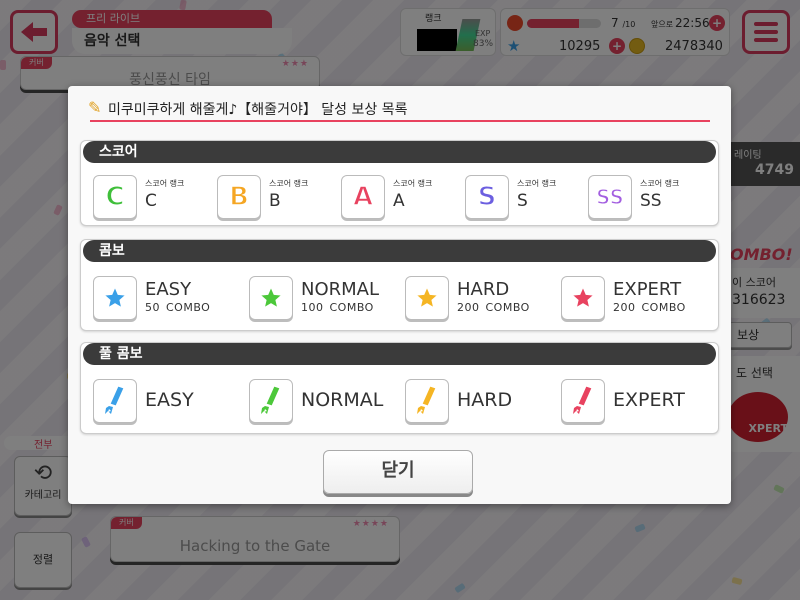 This screenshot has width=800, height=600. Describe the element at coordinates (399, 152) in the screenshot. I see `section-header: 스코어` at that location.